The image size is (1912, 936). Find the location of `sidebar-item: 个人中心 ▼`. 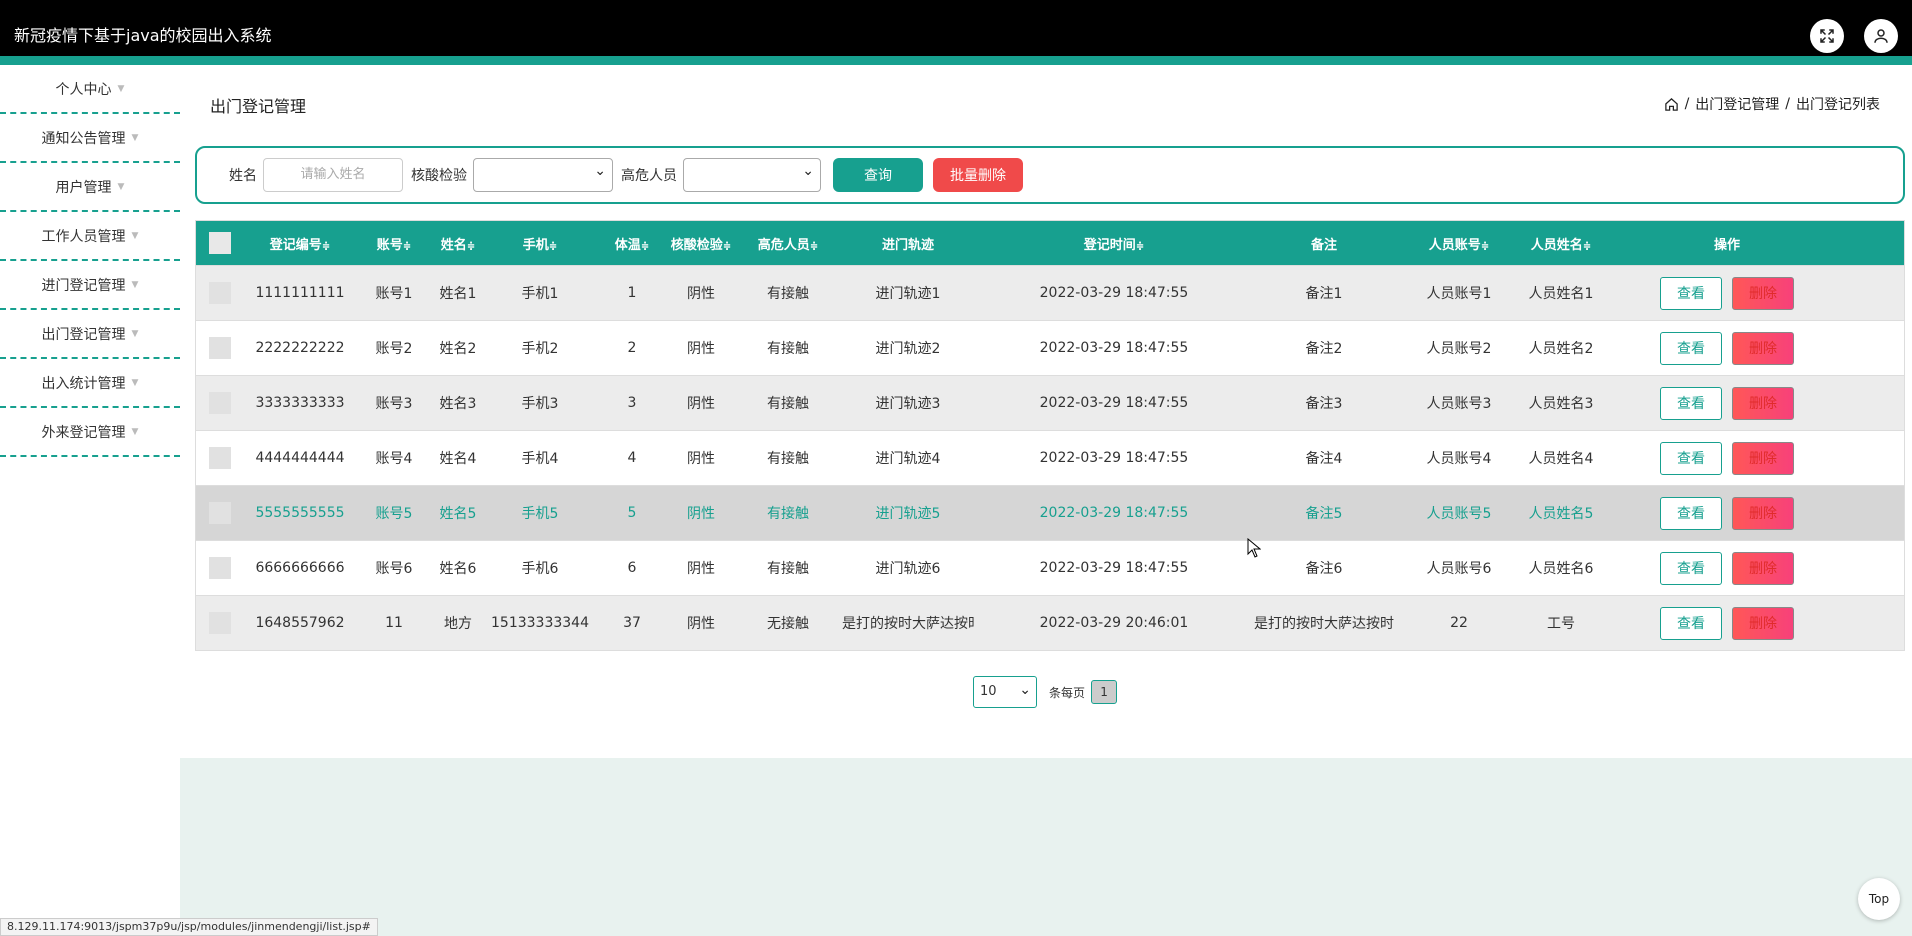

sidebar-item: 个人中心 ▼ is located at coordinates (90, 89).